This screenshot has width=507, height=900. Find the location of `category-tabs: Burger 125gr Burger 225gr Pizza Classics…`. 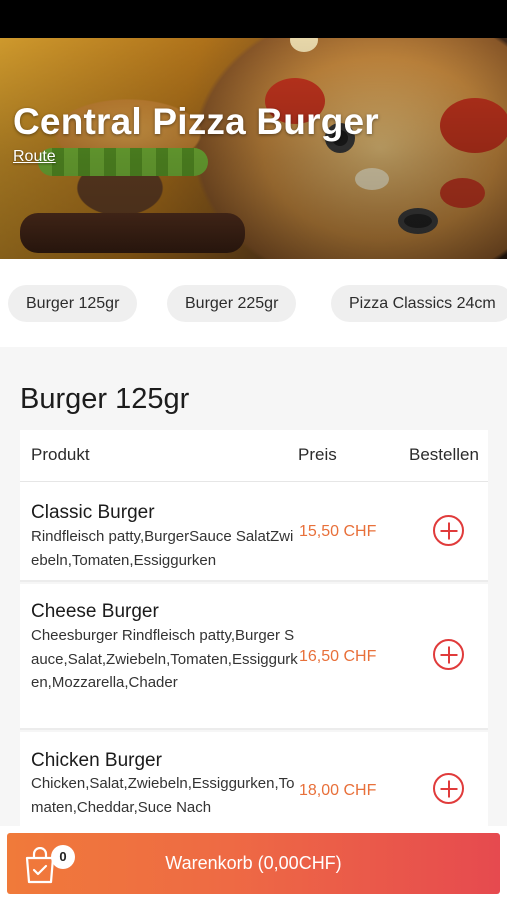

category-tabs: Burger 125gr Burger 225gr Pizza Classics… is located at coordinates (253, 303).